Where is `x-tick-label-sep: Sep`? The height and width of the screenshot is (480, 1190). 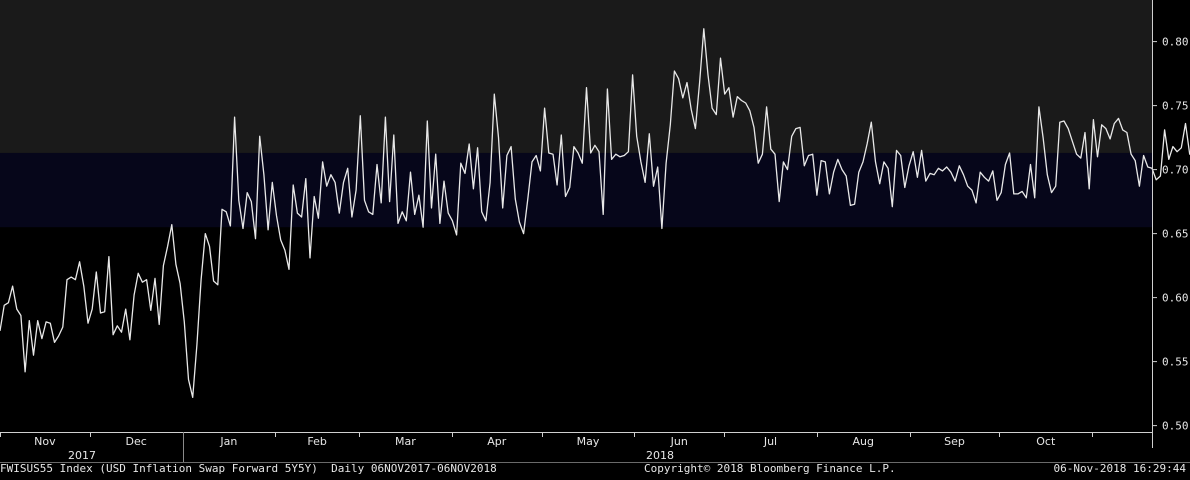
x-tick-label-sep: Sep is located at coordinates (954, 441).